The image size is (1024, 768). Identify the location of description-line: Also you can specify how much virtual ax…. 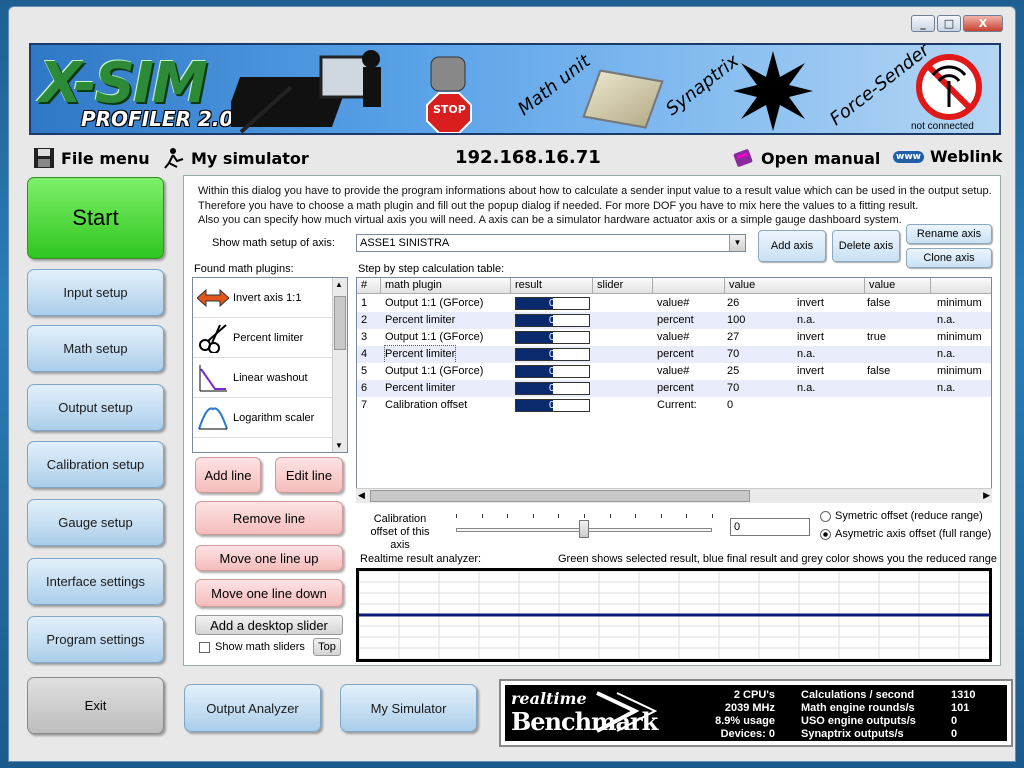
(550, 220).